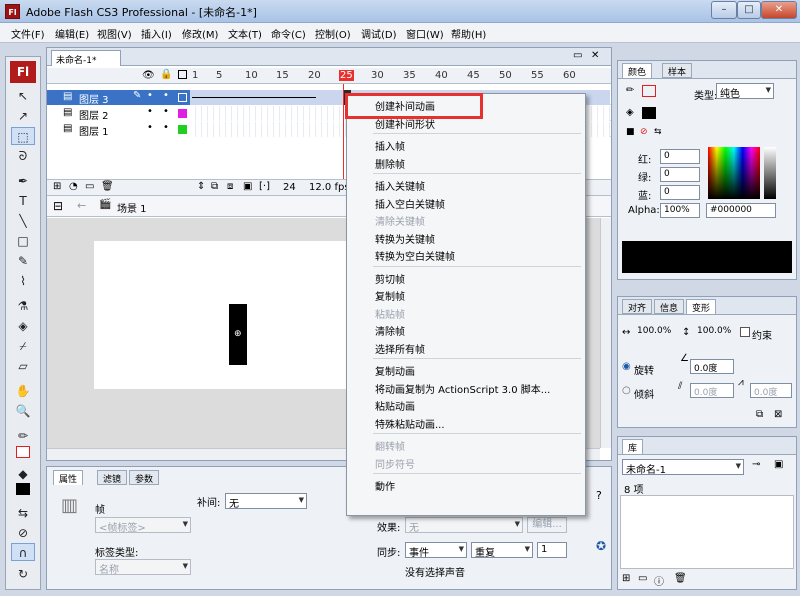 This screenshot has height=596, width=800. What do you see at coordinates (94, 130) in the screenshot?
I see `layer-name: 图层 1` at bounding box center [94, 130].